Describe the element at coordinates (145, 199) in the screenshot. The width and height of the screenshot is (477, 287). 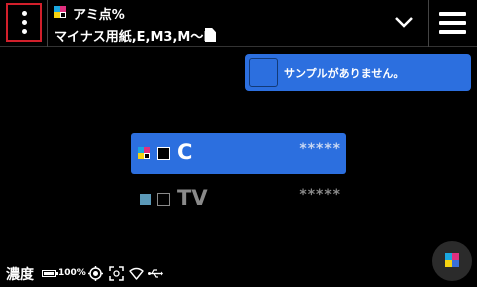
I see `color-swatch-icon` at that location.